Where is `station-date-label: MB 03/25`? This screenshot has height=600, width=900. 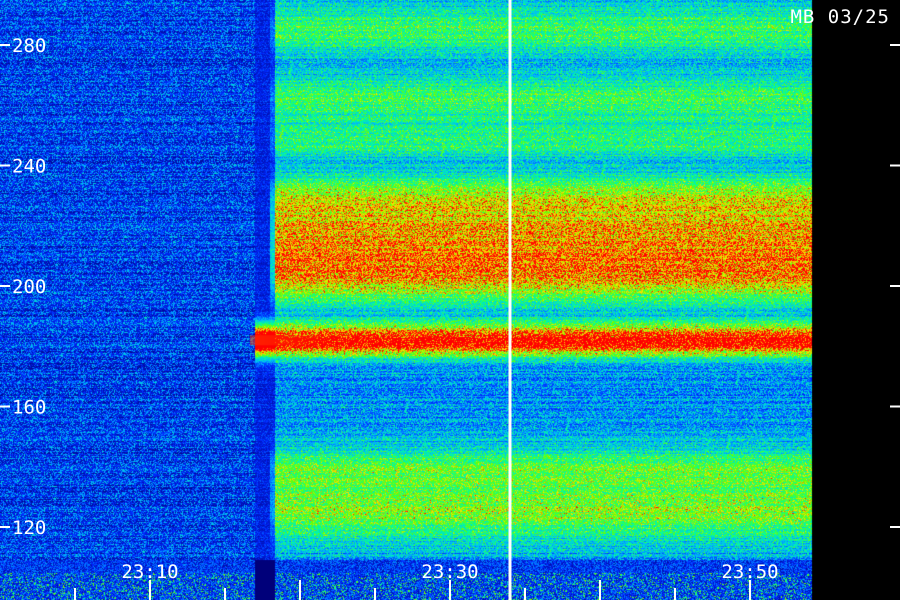
station-date-label: MB 03/25 is located at coordinates (840, 17).